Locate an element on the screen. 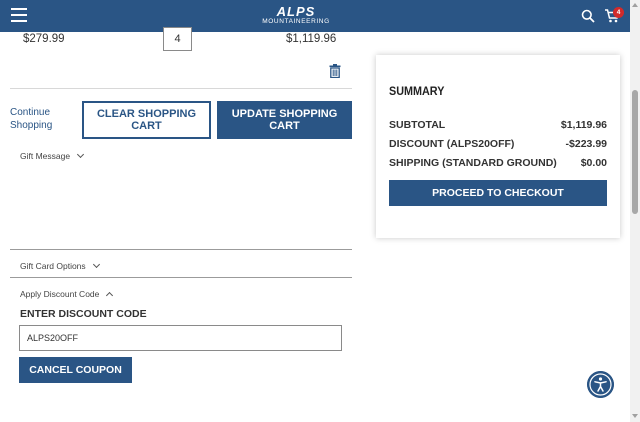 The height and width of the screenshot is (422, 640). trash-icon is located at coordinates (335, 71).